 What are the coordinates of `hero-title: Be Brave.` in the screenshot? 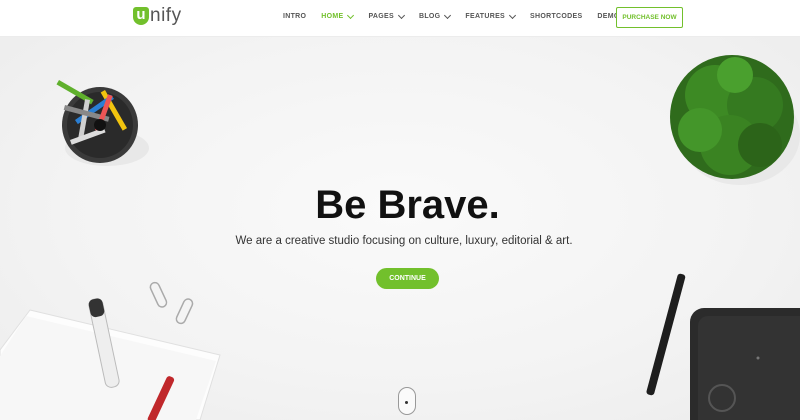 It's located at (407, 205).